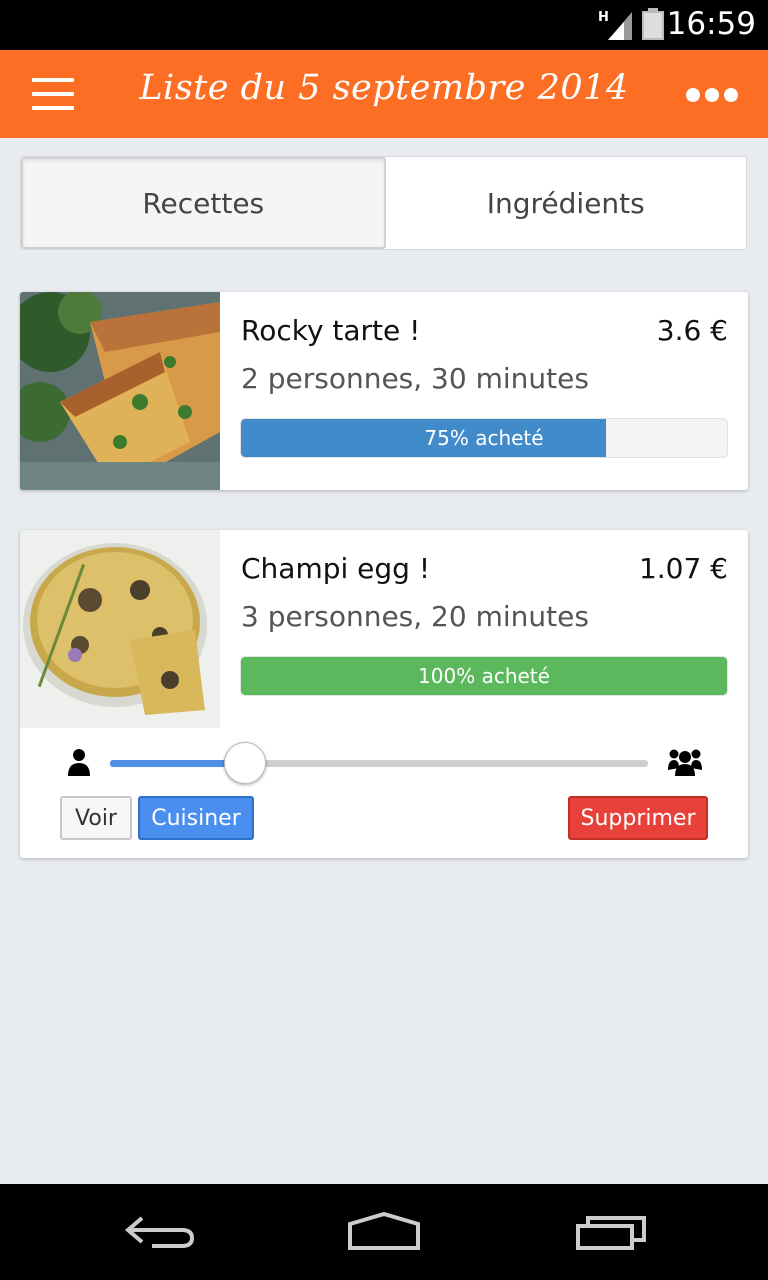 The width and height of the screenshot is (768, 1280). Describe the element at coordinates (203, 203) in the screenshot. I see `tab-recettes: Recettes` at that location.